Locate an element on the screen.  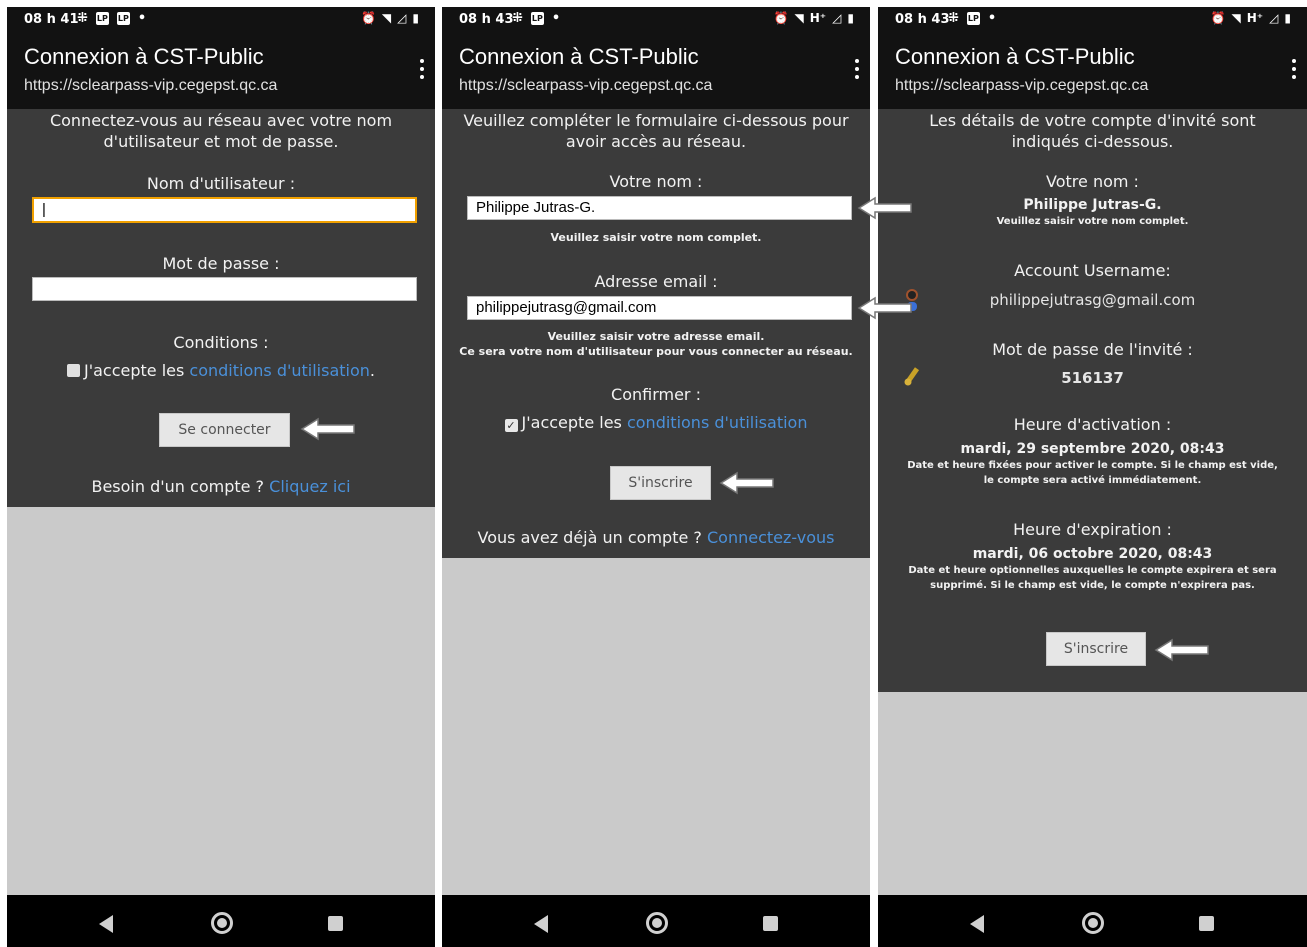
intro-line-1: Connectez-vous au réseau avec votre nom is located at coordinates (221, 120).